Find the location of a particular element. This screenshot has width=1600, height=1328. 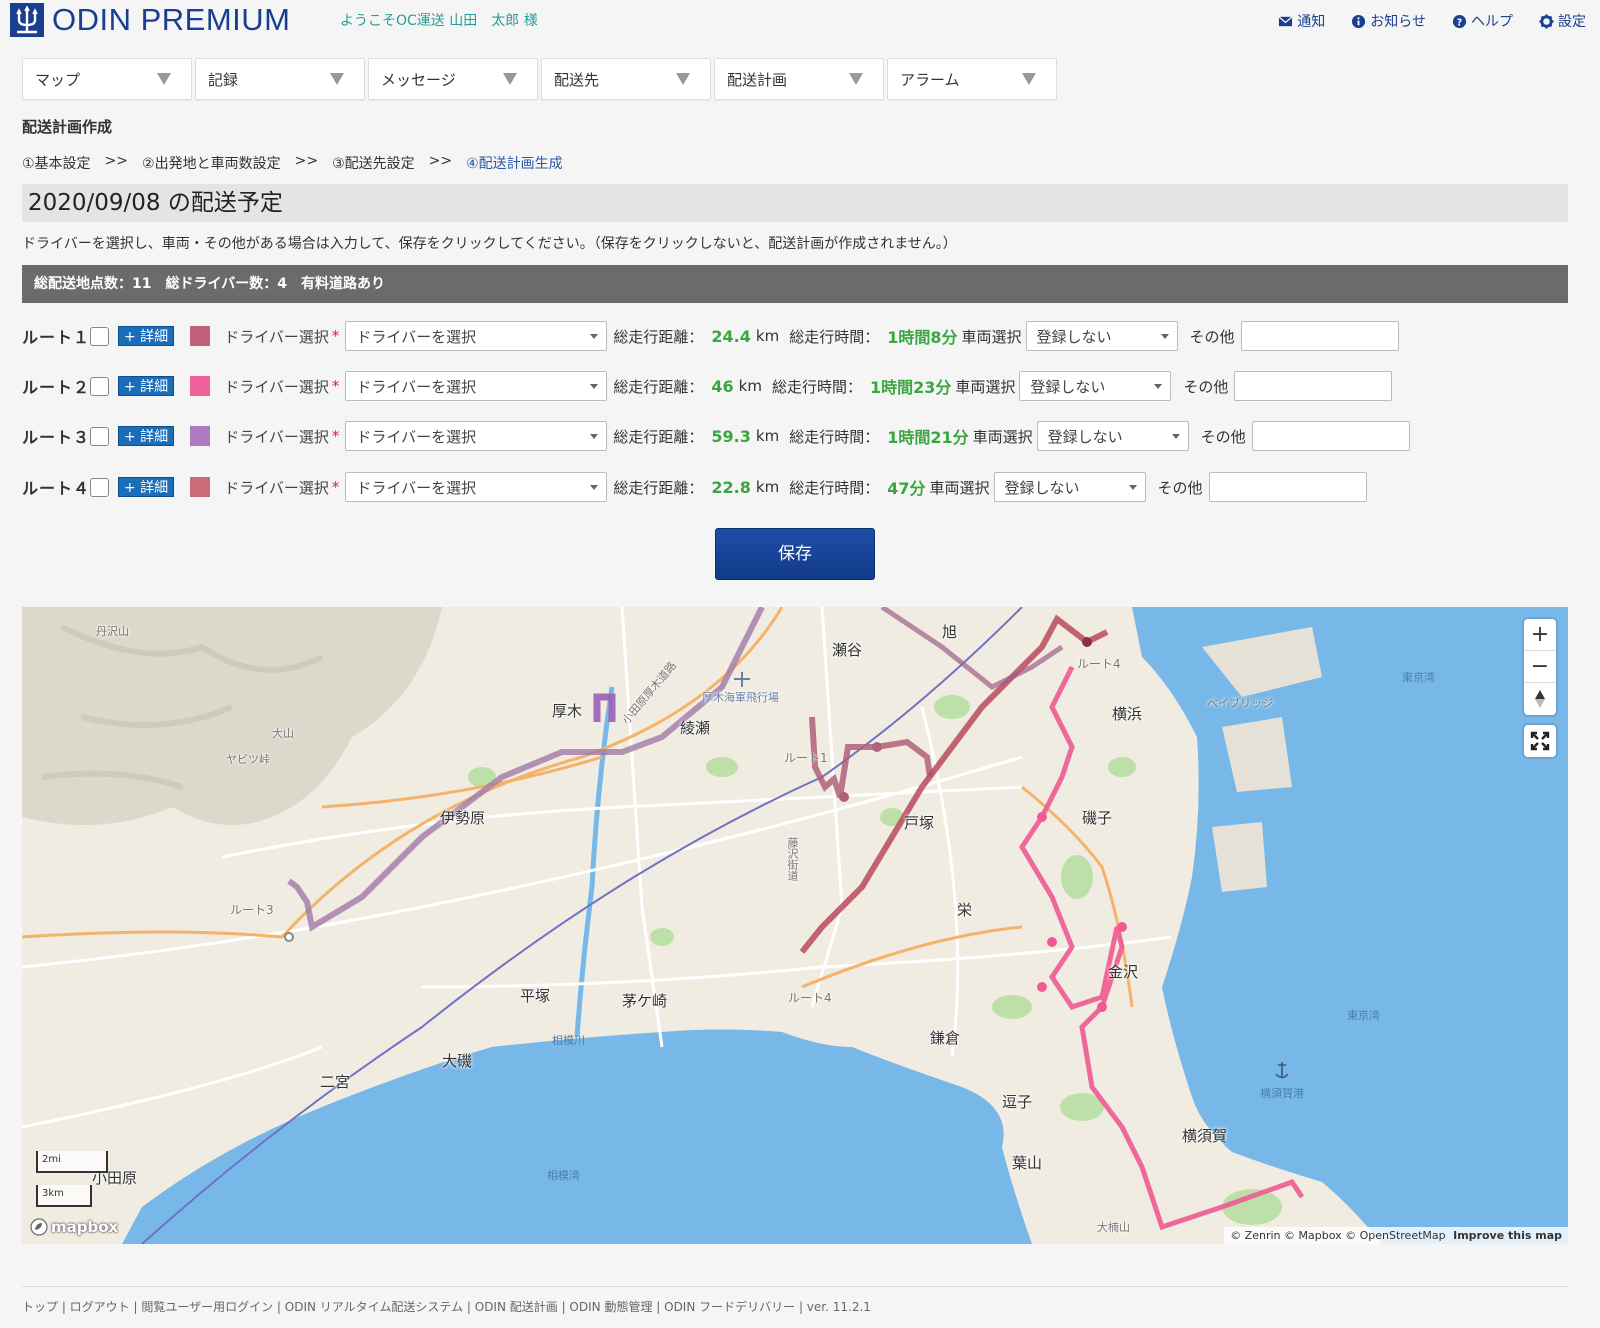

improve-map-link: Improve this map is located at coordinates (1507, 1235).